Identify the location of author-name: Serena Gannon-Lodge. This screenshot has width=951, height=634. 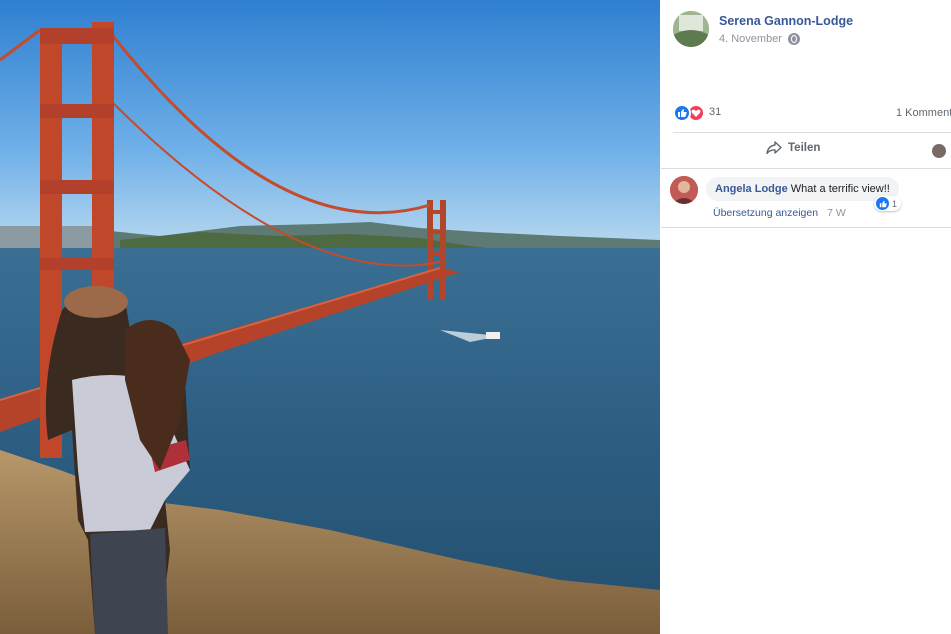
(786, 21).